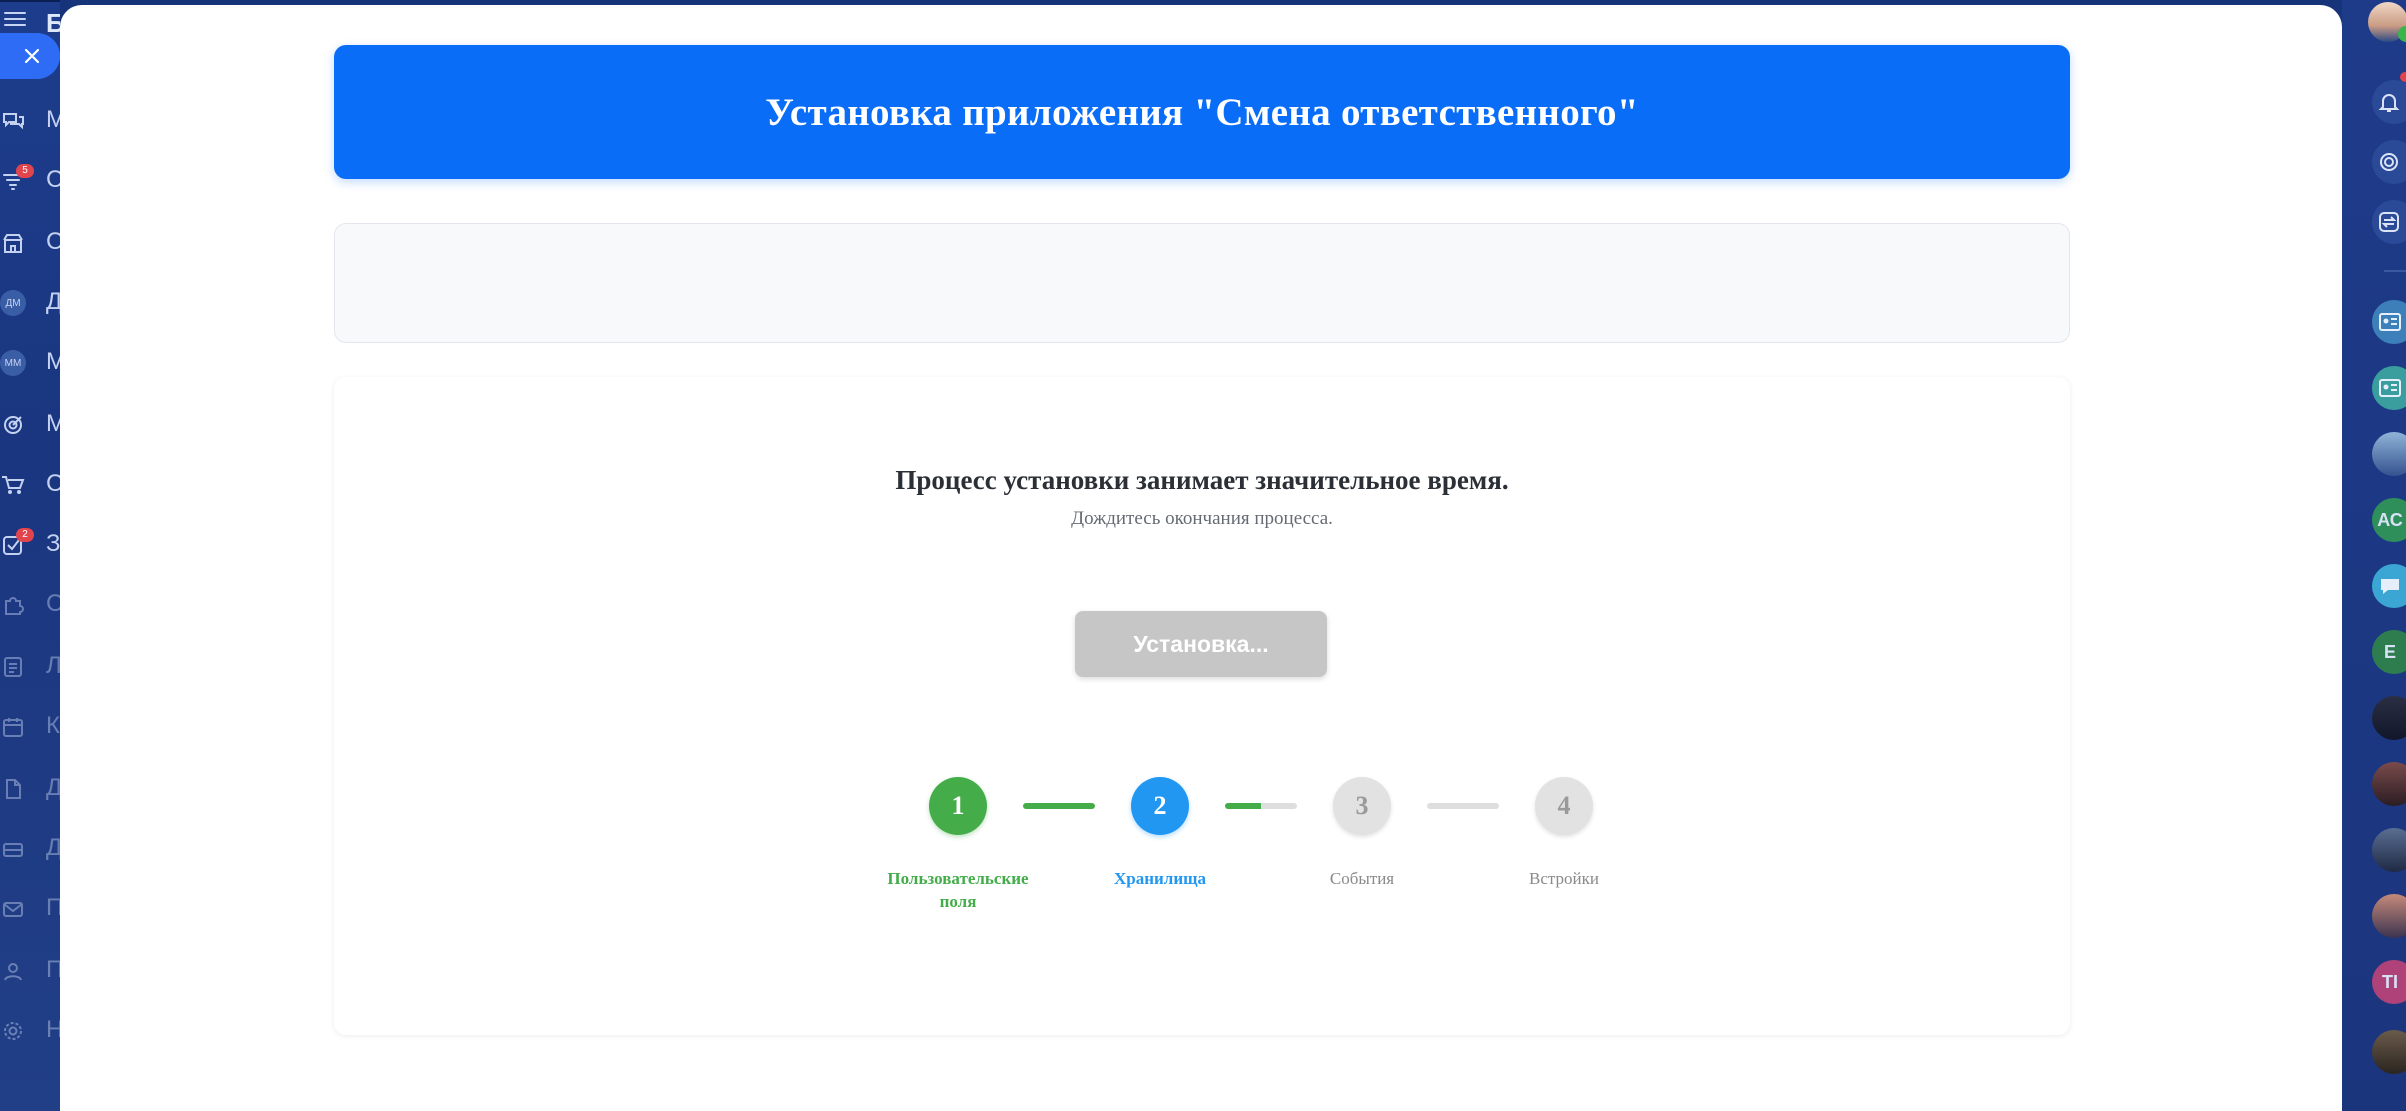 Image resolution: width=2406 pixels, height=1111 pixels. Describe the element at coordinates (13, 1031) in the screenshot. I see `gear-icon` at that location.